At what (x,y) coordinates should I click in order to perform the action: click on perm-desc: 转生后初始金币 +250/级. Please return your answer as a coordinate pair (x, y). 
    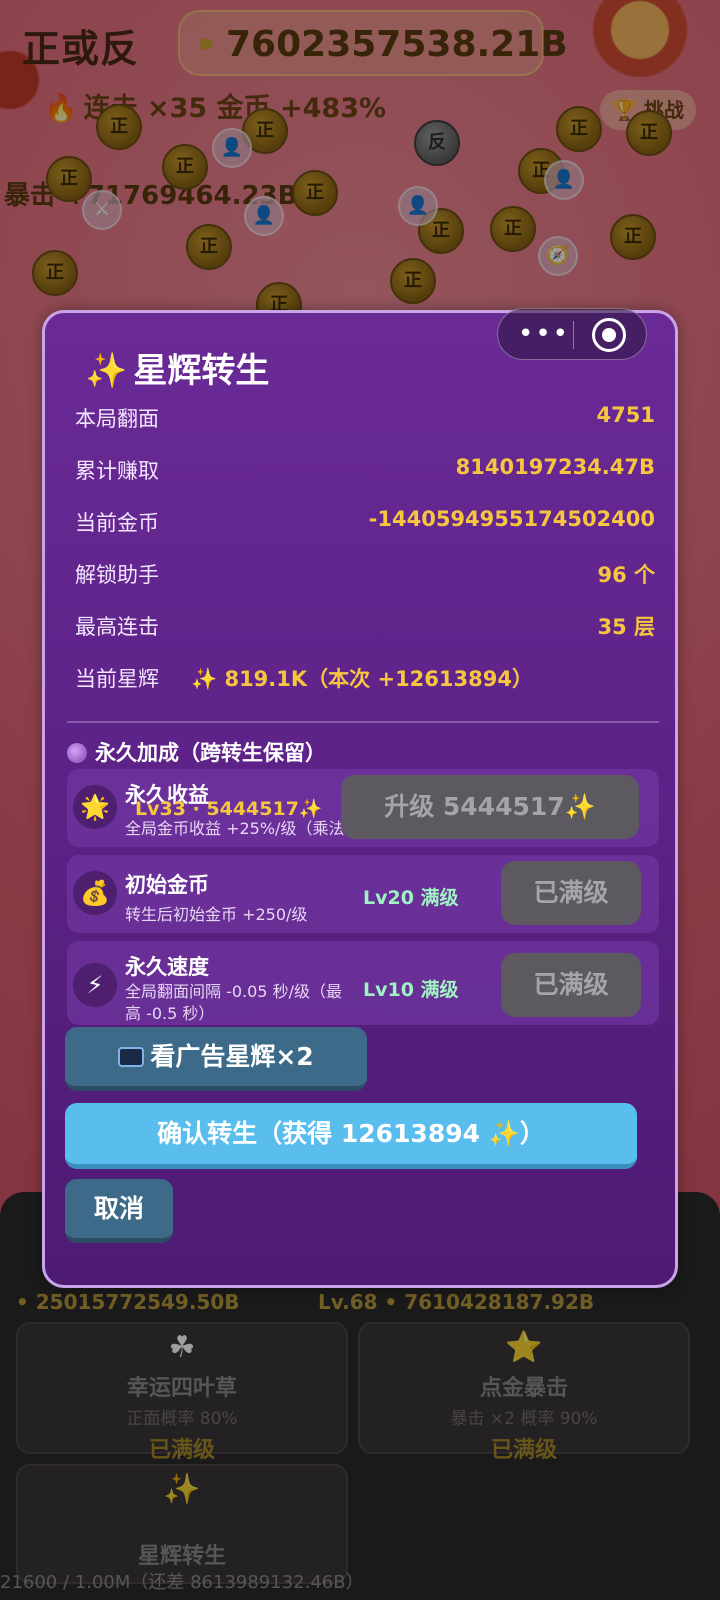
    Looking at the image, I should click on (216, 914).